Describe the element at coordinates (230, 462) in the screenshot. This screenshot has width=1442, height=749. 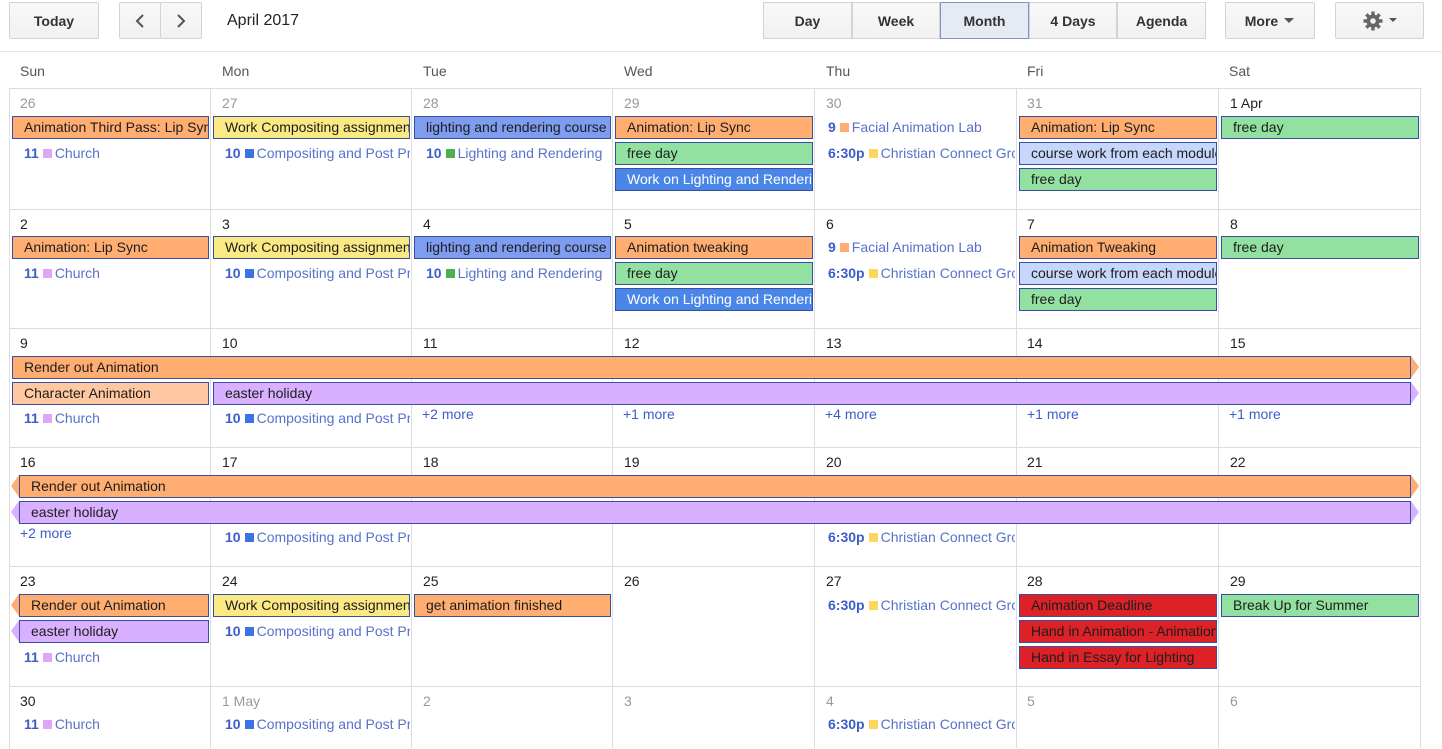
I see `day-number: 17` at that location.